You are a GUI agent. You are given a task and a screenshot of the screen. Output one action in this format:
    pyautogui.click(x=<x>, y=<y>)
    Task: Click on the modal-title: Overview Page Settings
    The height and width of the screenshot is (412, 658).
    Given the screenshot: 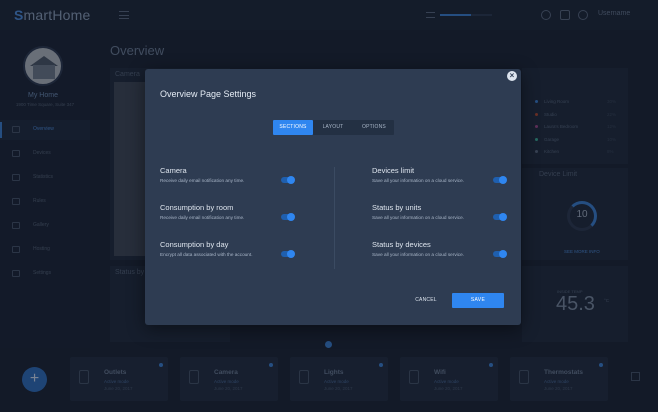 What is the action you would take?
    pyautogui.click(x=208, y=94)
    